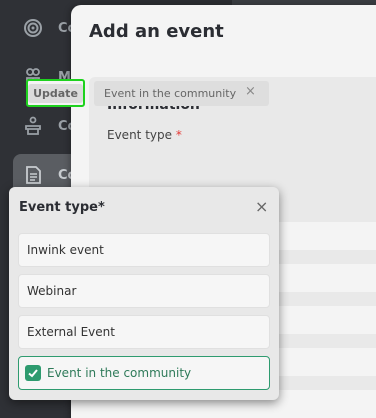 The width and height of the screenshot is (376, 418). What do you see at coordinates (144, 135) in the screenshot?
I see `event-type-label: Event type *` at bounding box center [144, 135].